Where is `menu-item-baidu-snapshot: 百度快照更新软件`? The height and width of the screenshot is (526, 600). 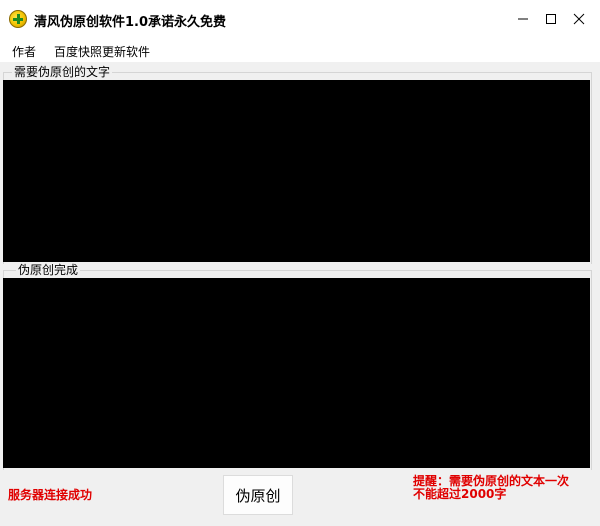 menu-item-baidu-snapshot: 百度快照更新软件 is located at coordinates (102, 51).